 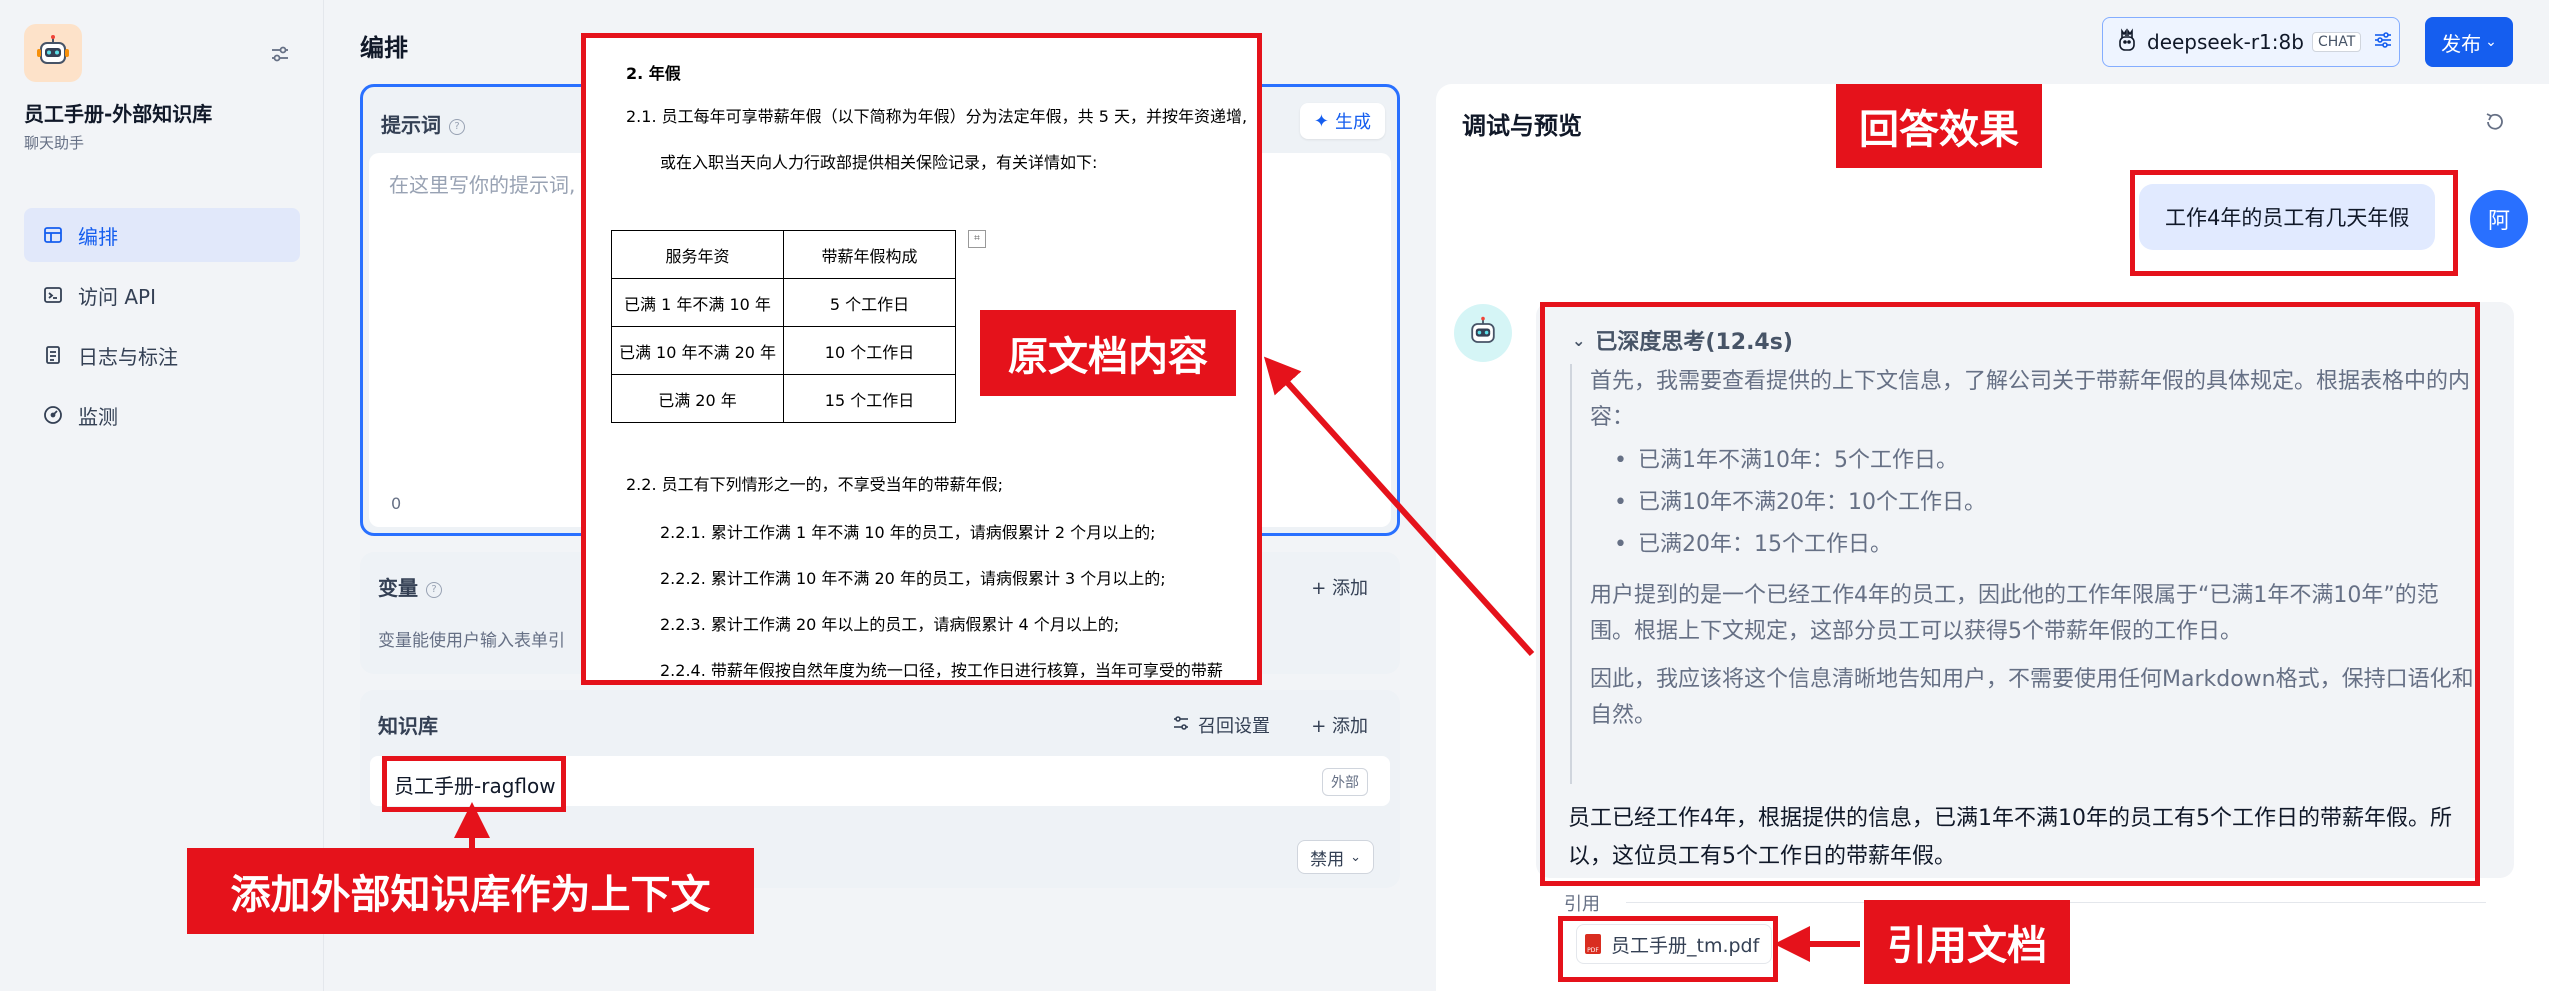 What do you see at coordinates (697, 254) in the screenshot?
I see `table-header: 服务年资` at bounding box center [697, 254].